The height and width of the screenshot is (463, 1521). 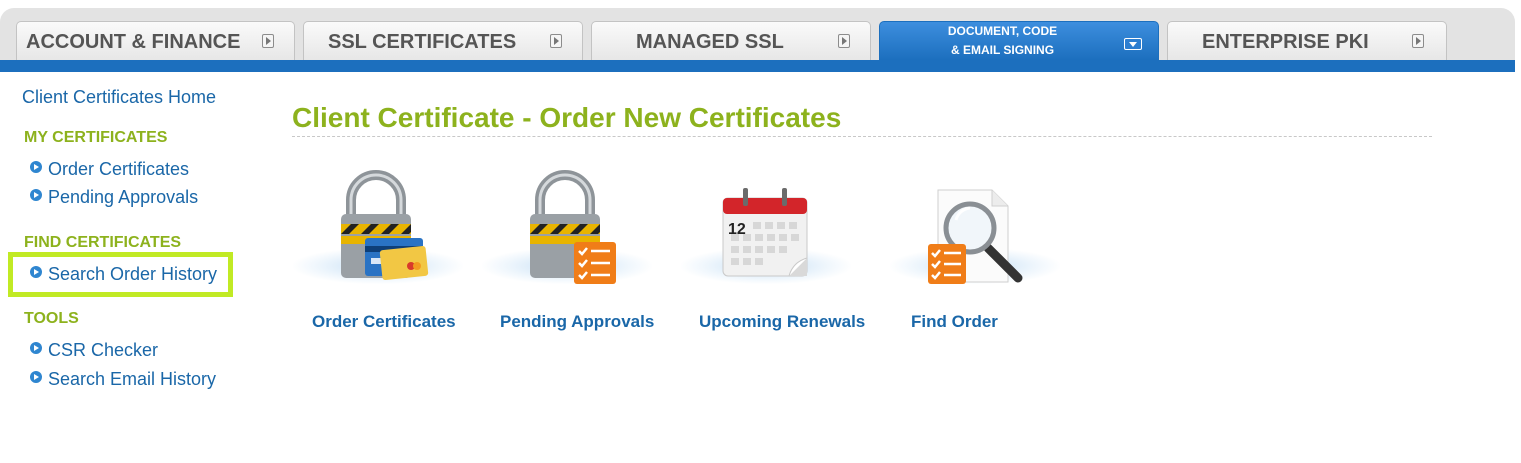 I want to click on magnifier-document-icon, so click(x=975, y=236).